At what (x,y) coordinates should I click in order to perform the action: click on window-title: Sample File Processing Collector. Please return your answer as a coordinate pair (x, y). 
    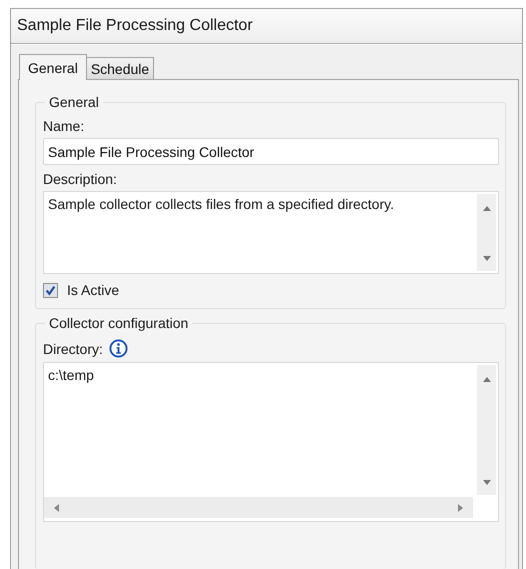
    Looking at the image, I should click on (135, 26).